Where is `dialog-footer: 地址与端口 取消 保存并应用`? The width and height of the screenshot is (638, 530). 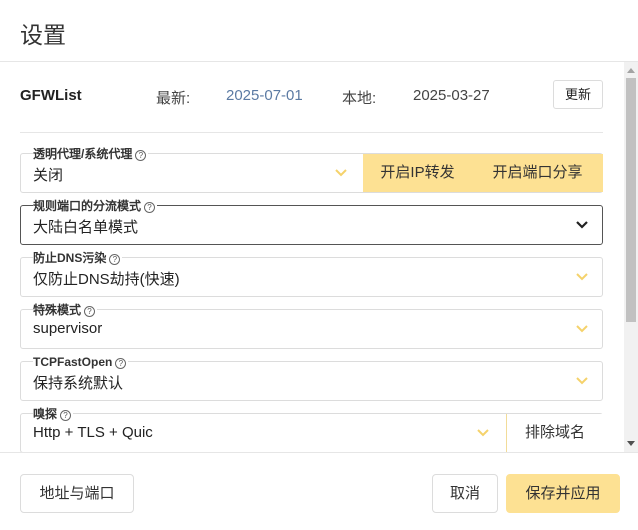 dialog-footer: 地址与端口 取消 保存并应用 is located at coordinates (319, 491).